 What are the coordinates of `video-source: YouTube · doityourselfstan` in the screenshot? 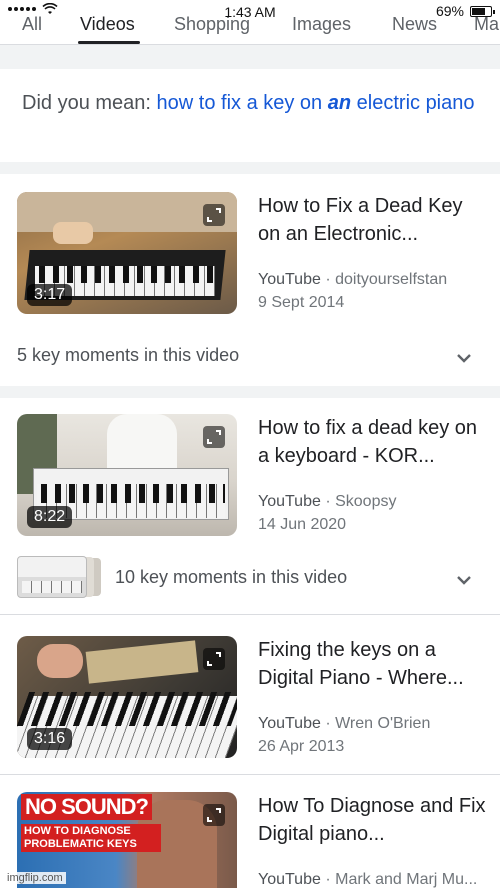 It's located at (352, 280).